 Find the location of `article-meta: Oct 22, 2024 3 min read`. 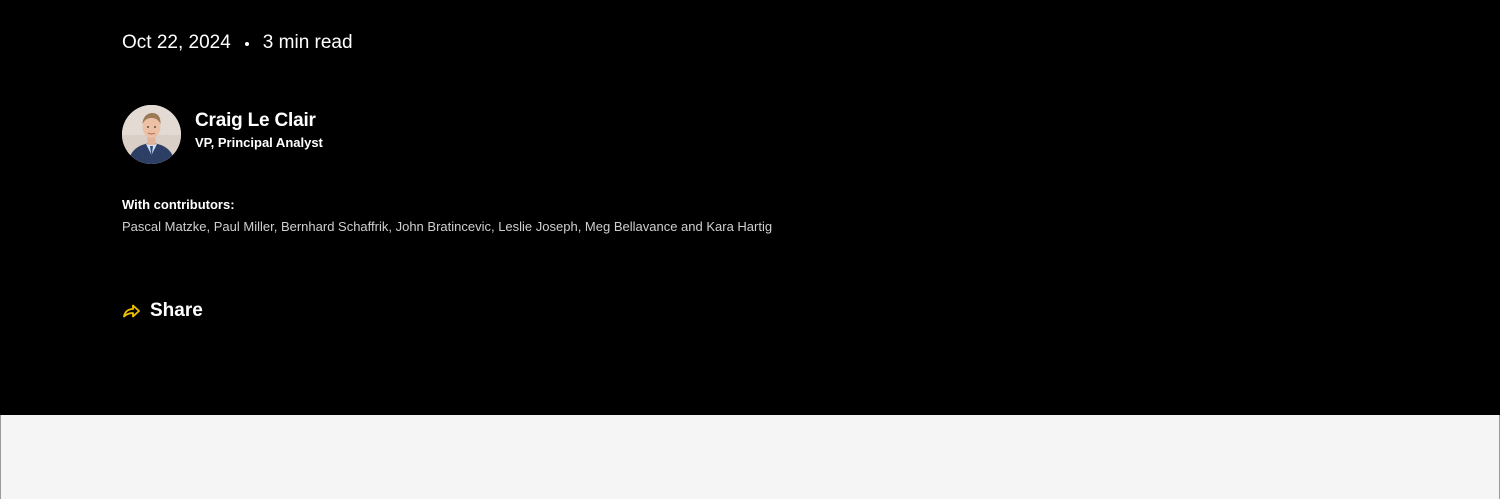

article-meta: Oct 22, 2024 3 min read is located at coordinates (237, 43).